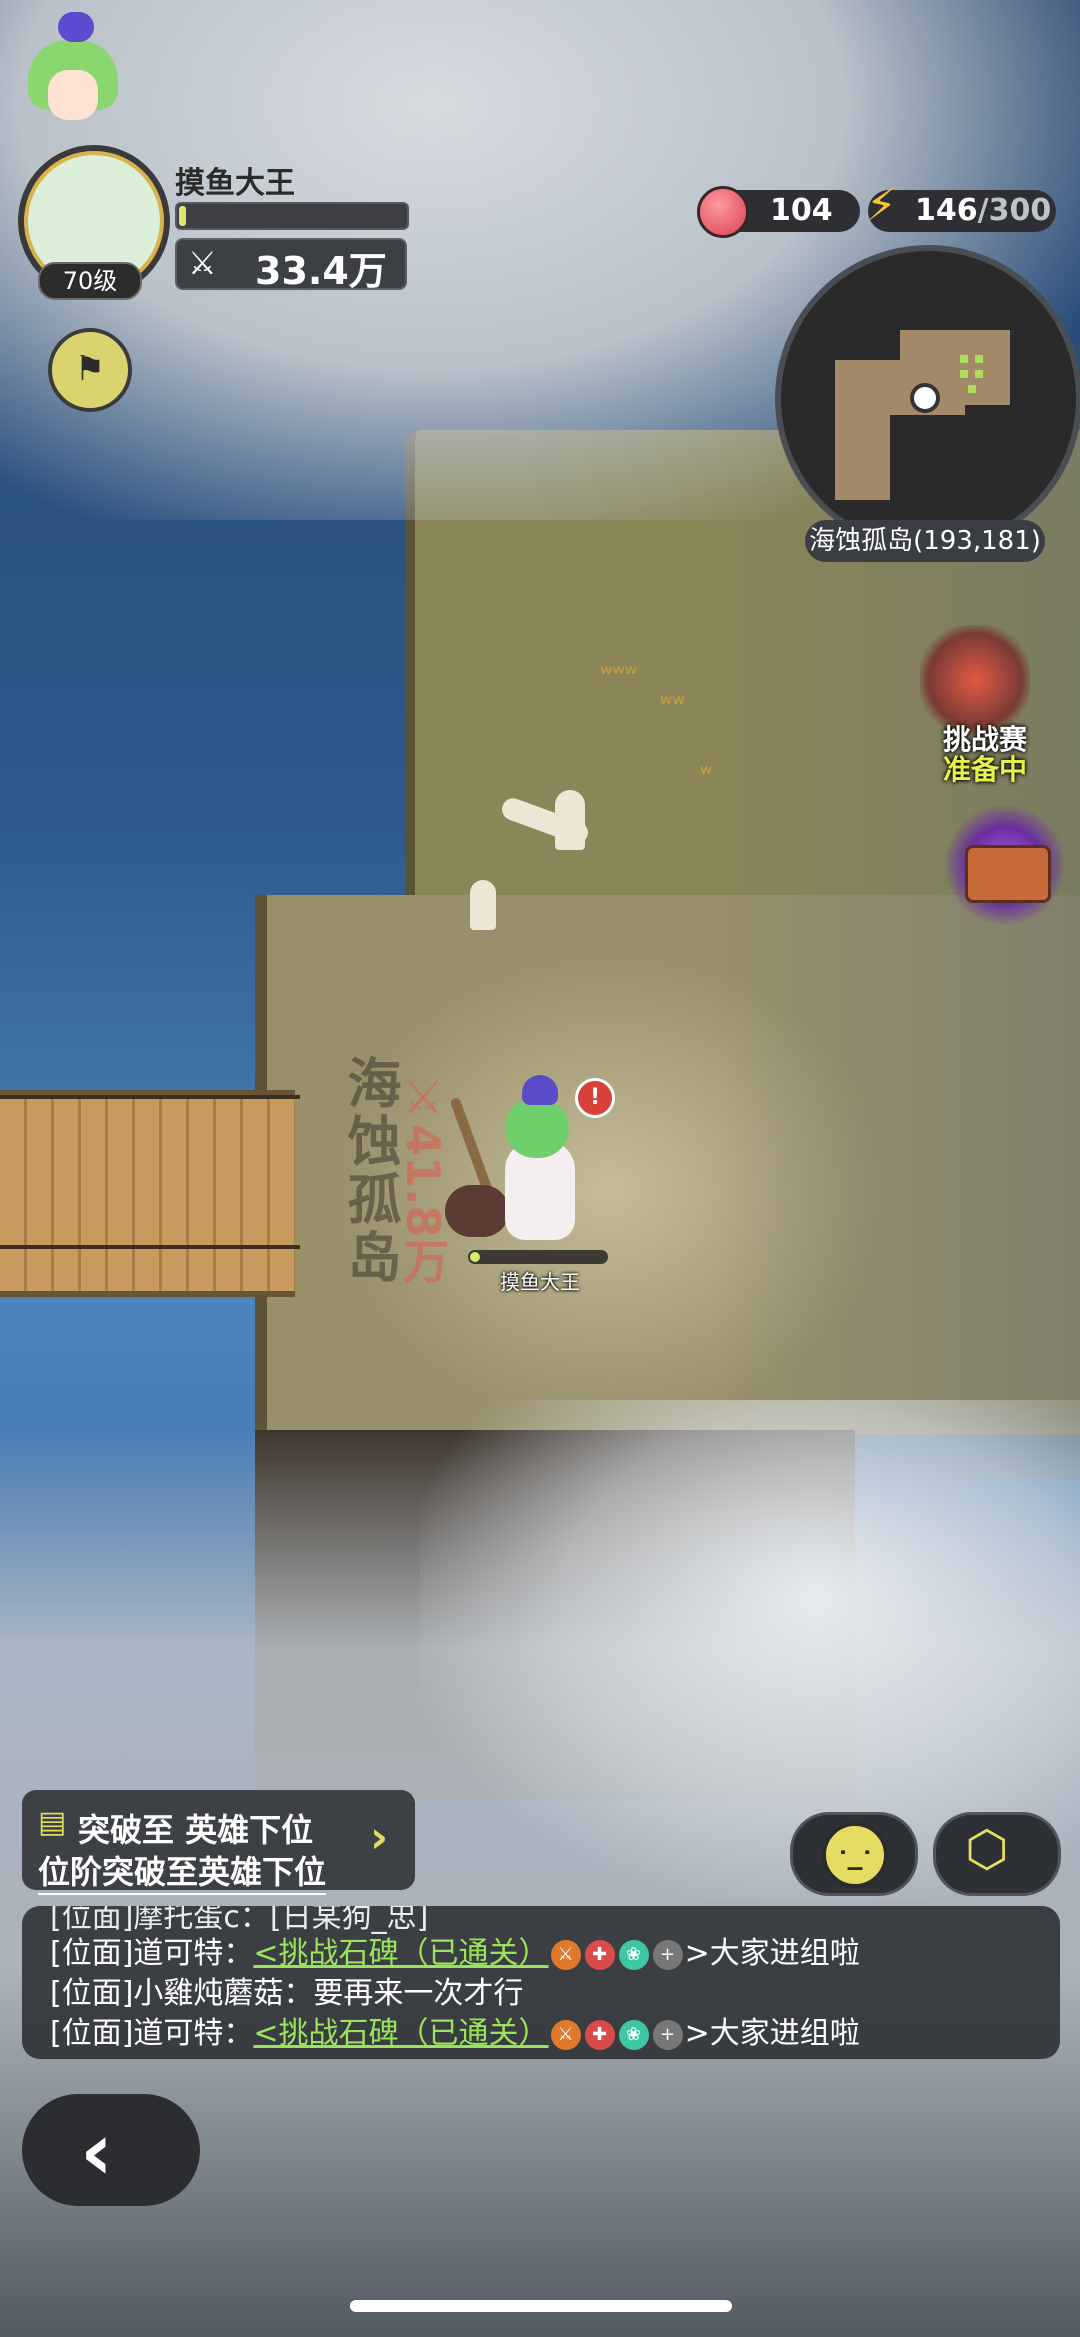  Describe the element at coordinates (182, 1871) in the screenshot. I see `quest-description: 位阶突破至英雄下位` at that location.